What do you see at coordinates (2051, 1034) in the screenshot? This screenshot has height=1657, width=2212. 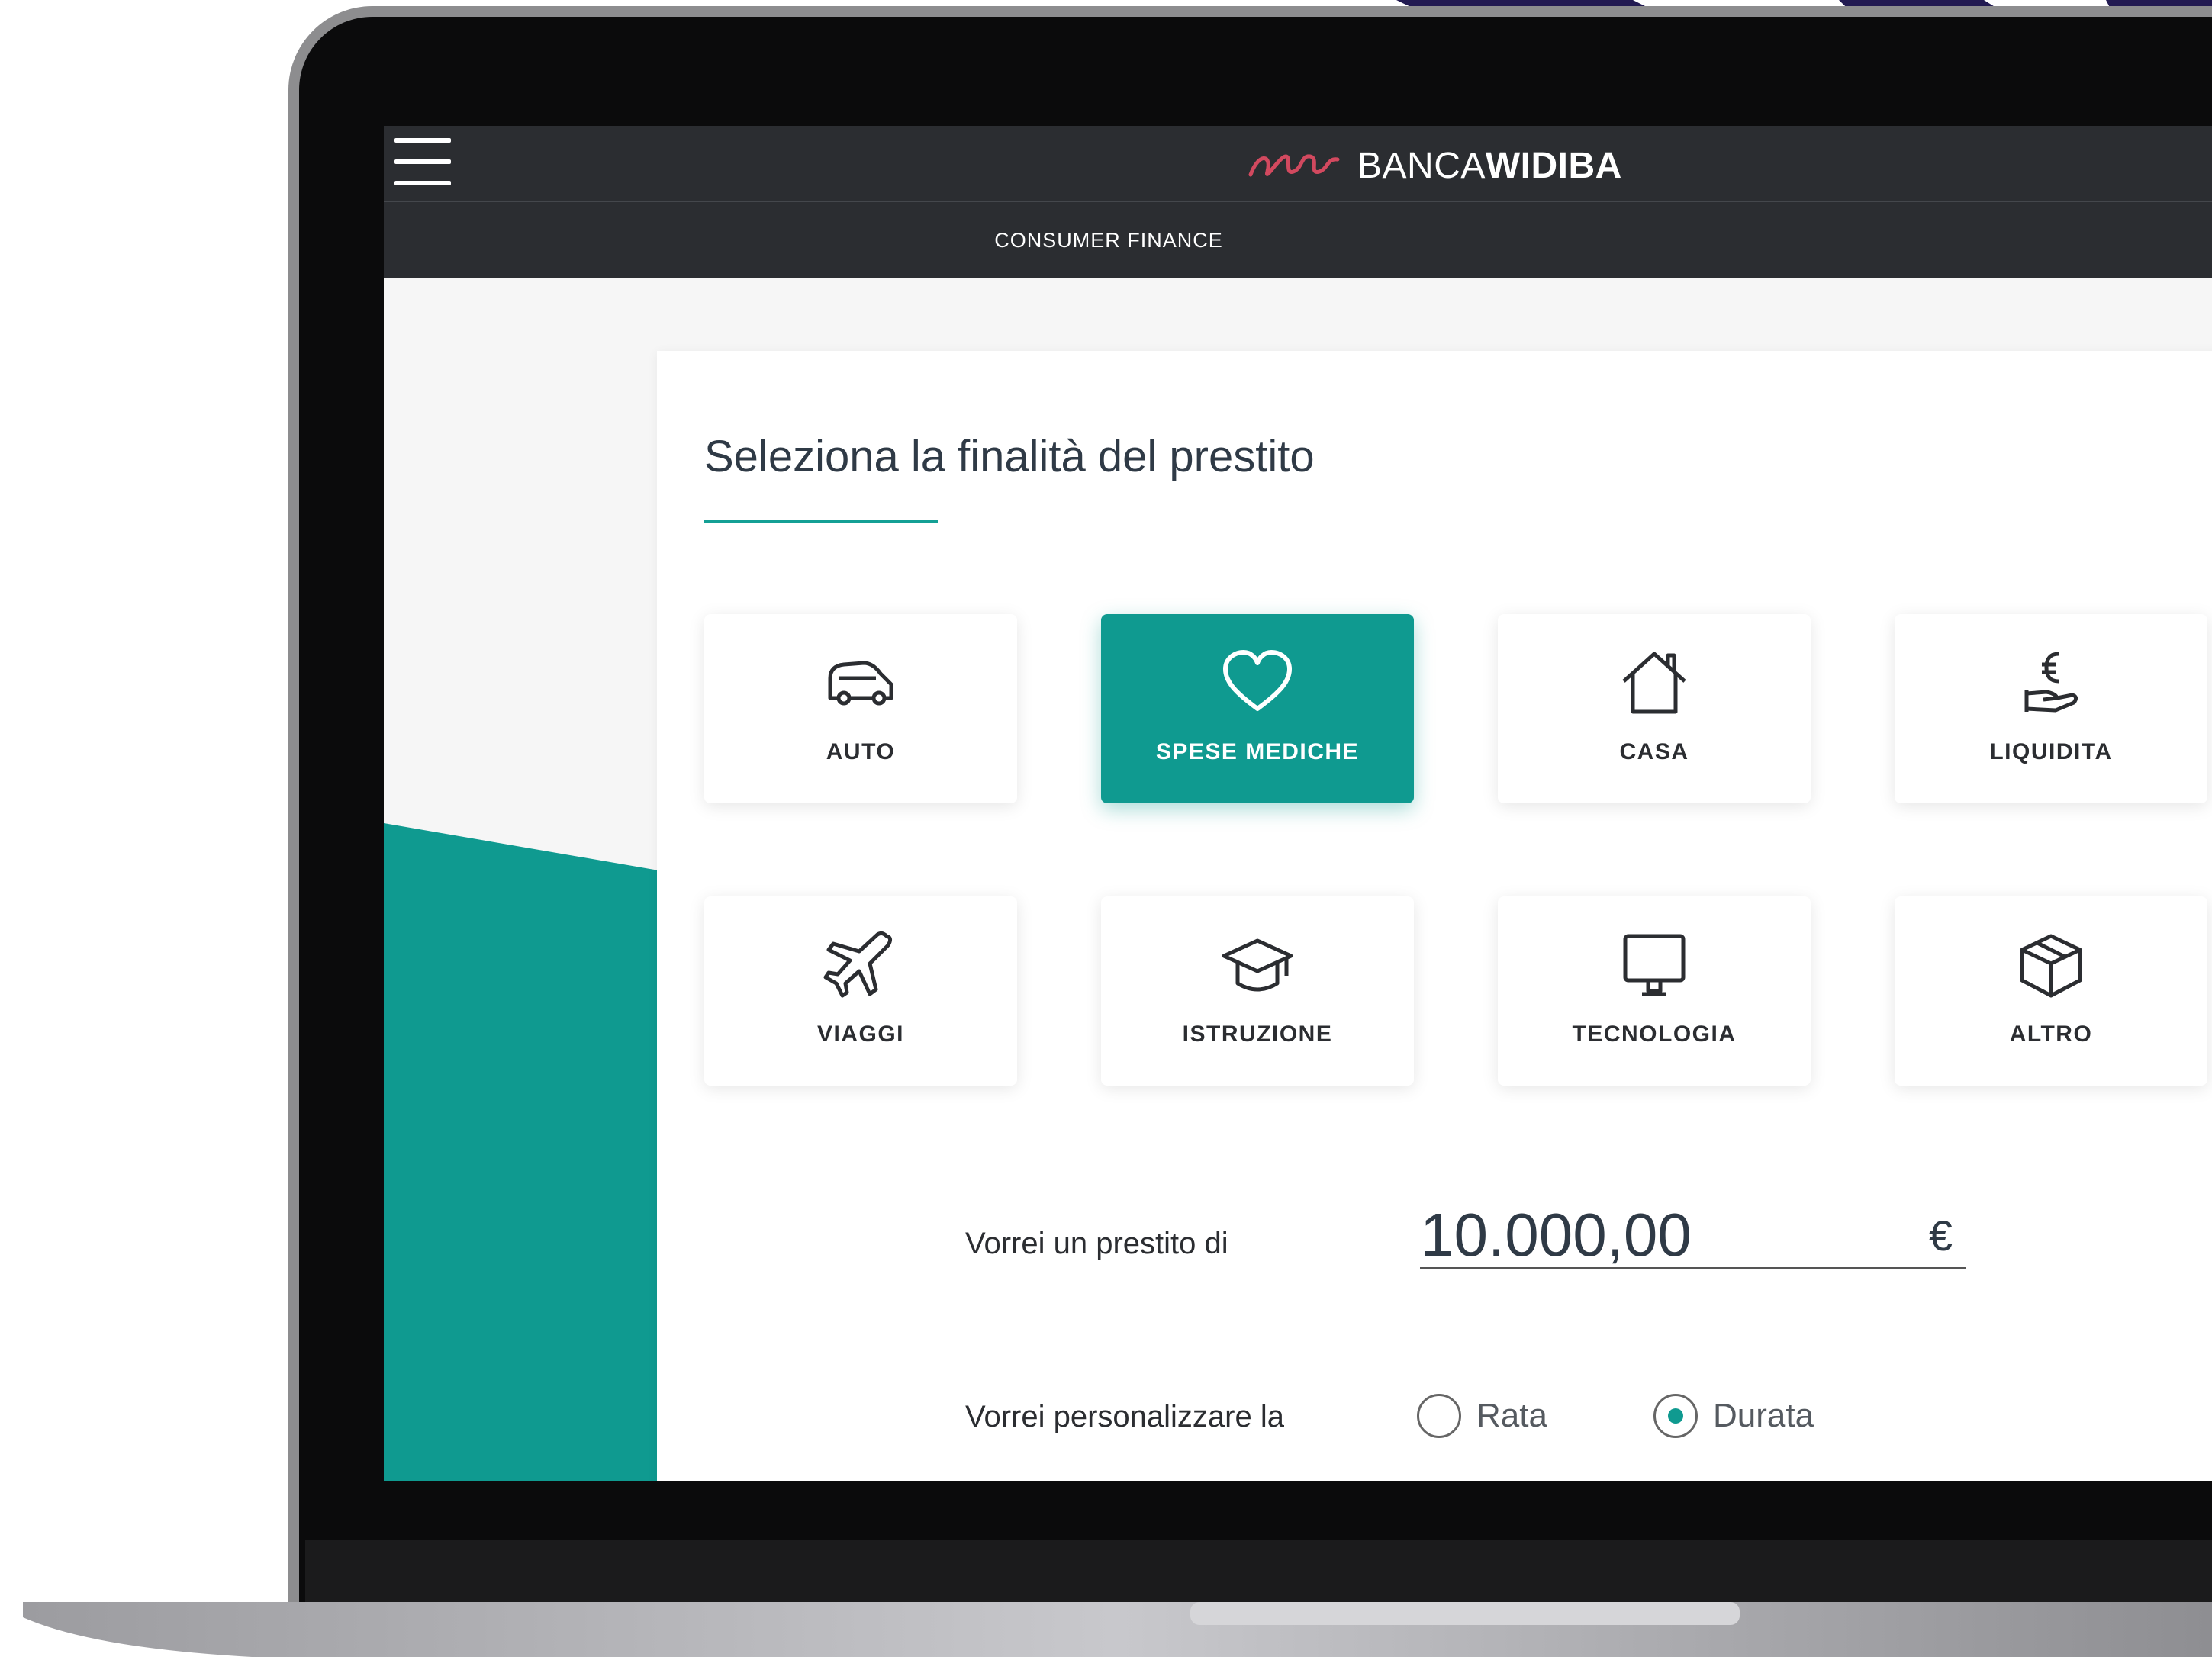 I see `purpose-label: ALTRO` at bounding box center [2051, 1034].